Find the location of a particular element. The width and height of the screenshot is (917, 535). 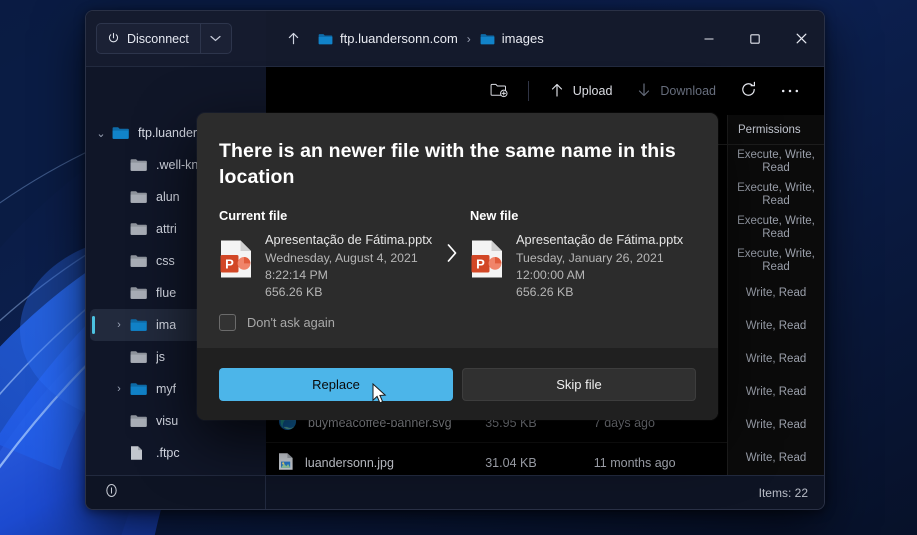

file-name-cell: luandersonn.jpg is located at coordinates (381, 463).